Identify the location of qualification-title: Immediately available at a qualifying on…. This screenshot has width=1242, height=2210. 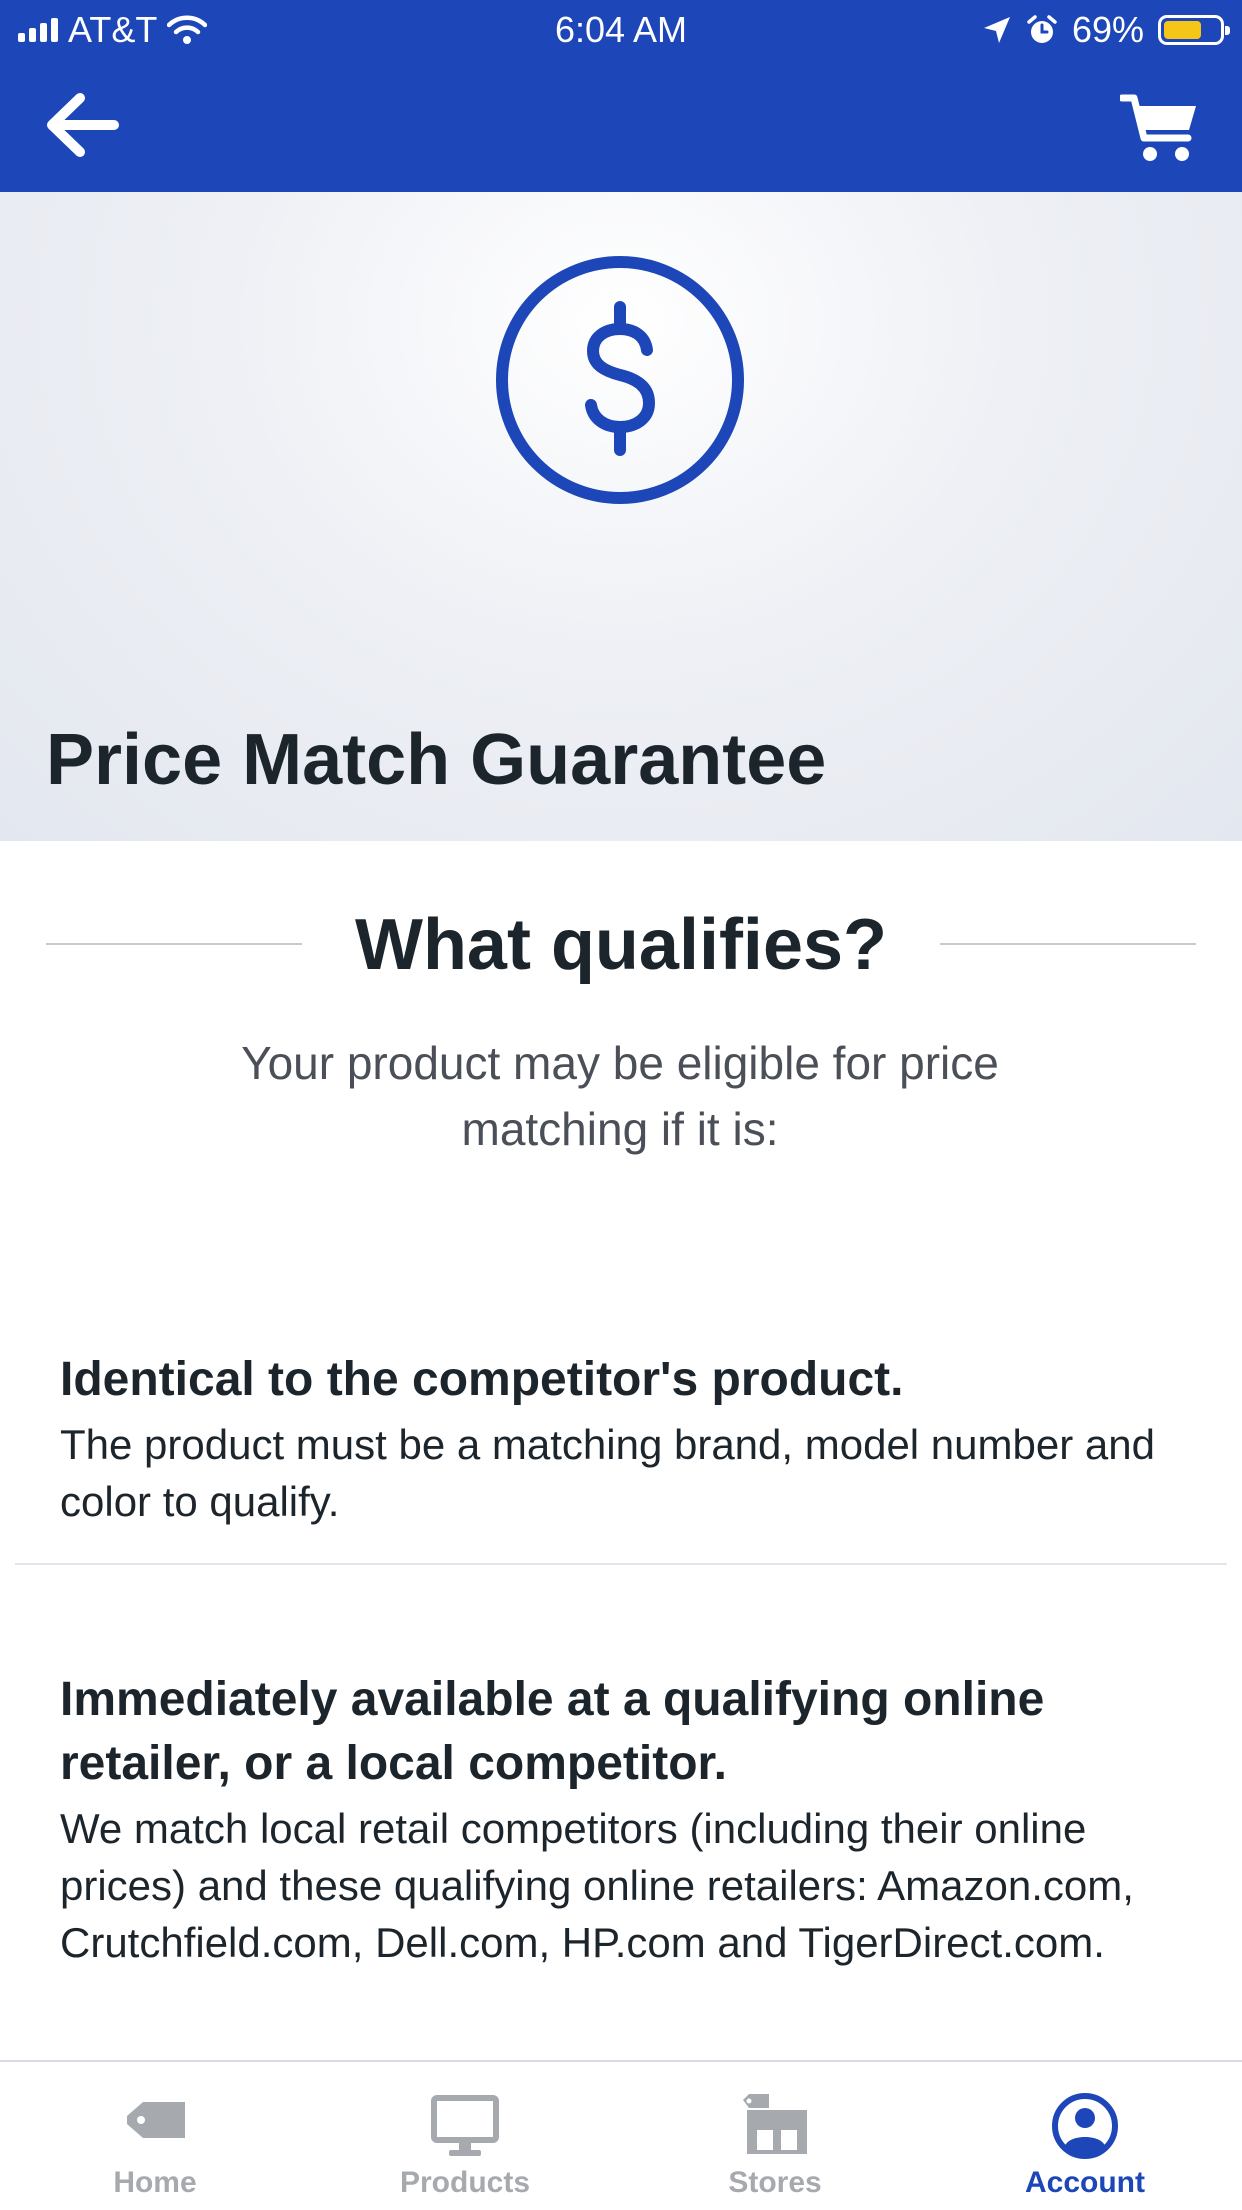
(552, 1731).